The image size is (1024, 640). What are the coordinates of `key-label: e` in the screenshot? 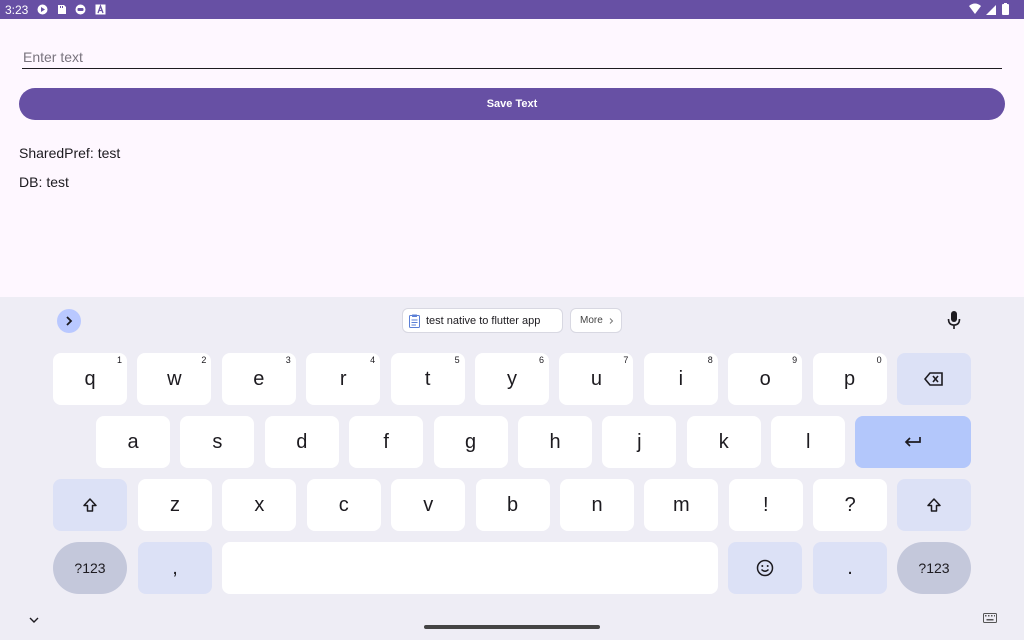 It's located at (259, 378).